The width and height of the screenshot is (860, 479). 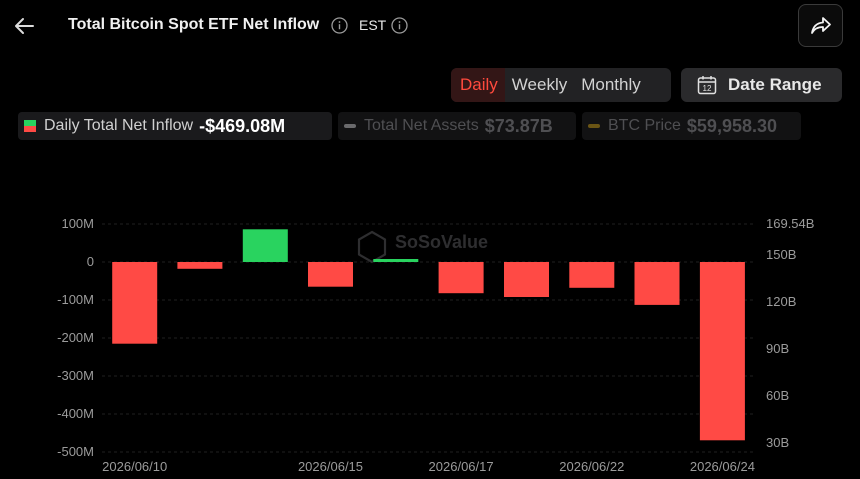 What do you see at coordinates (781, 254) in the screenshot?
I see `y-right-tick: 150B` at bounding box center [781, 254].